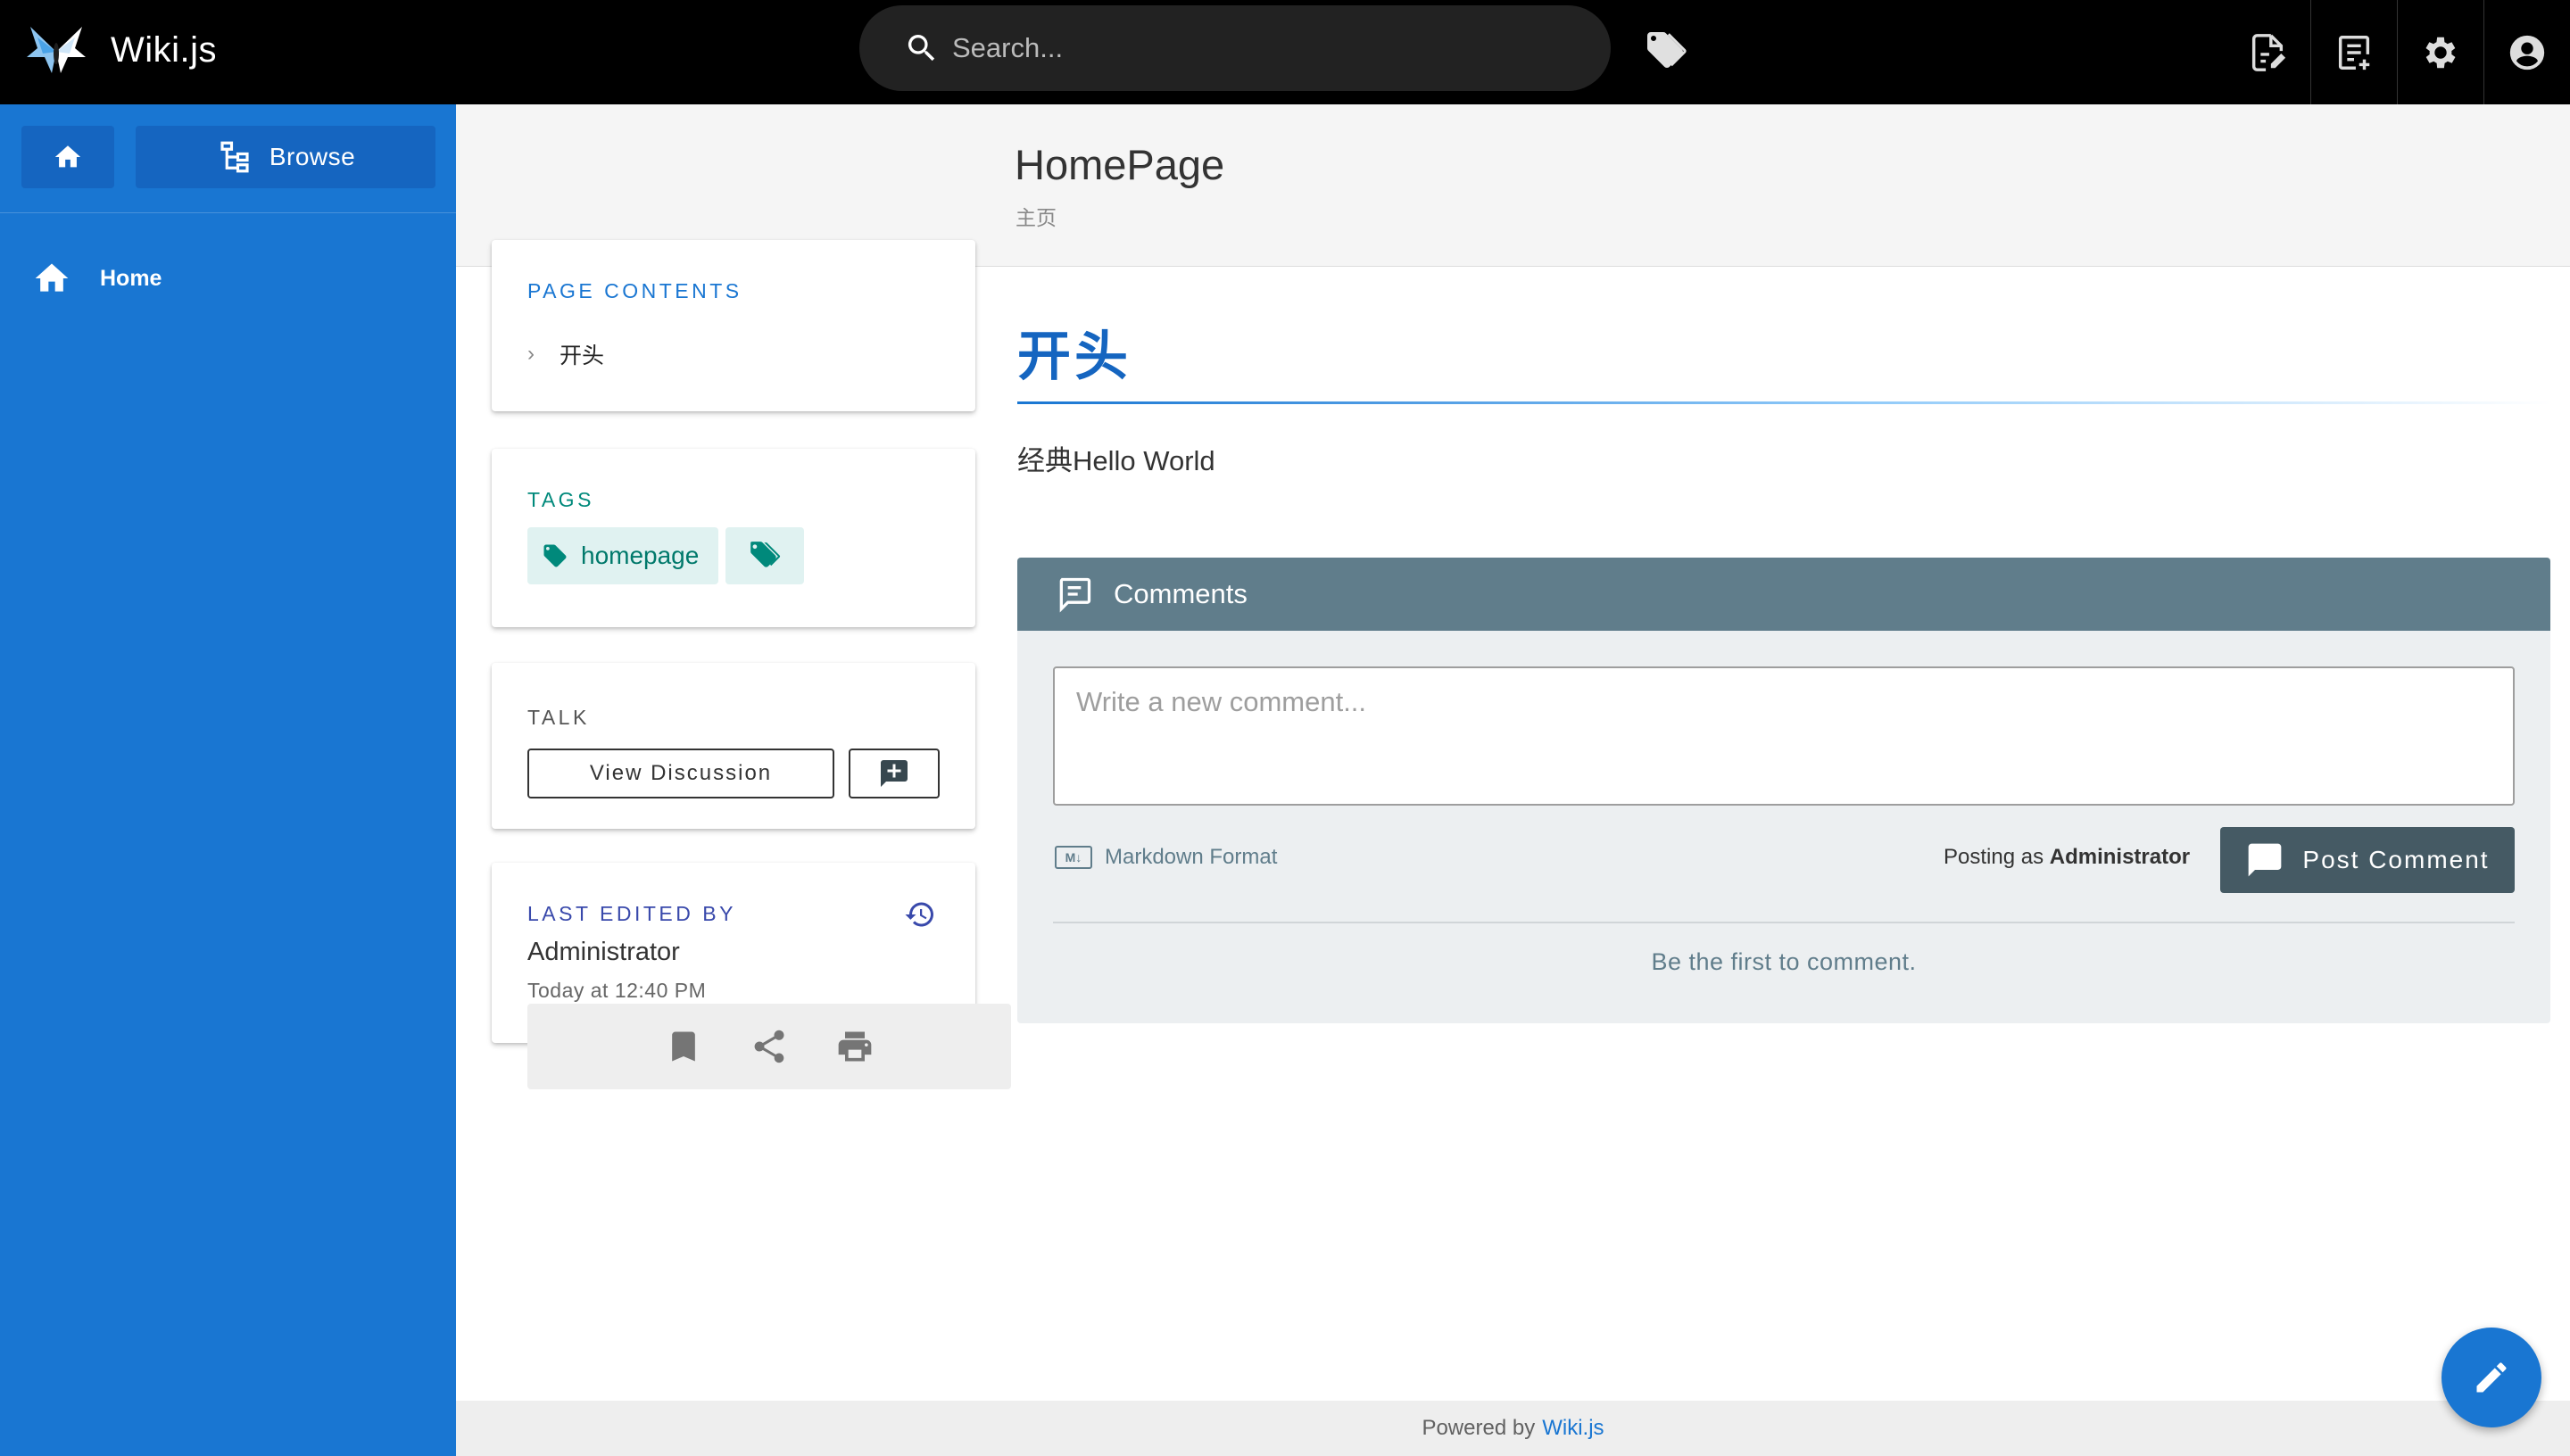  I want to click on sidebar-item-home: Home, so click(228, 278).